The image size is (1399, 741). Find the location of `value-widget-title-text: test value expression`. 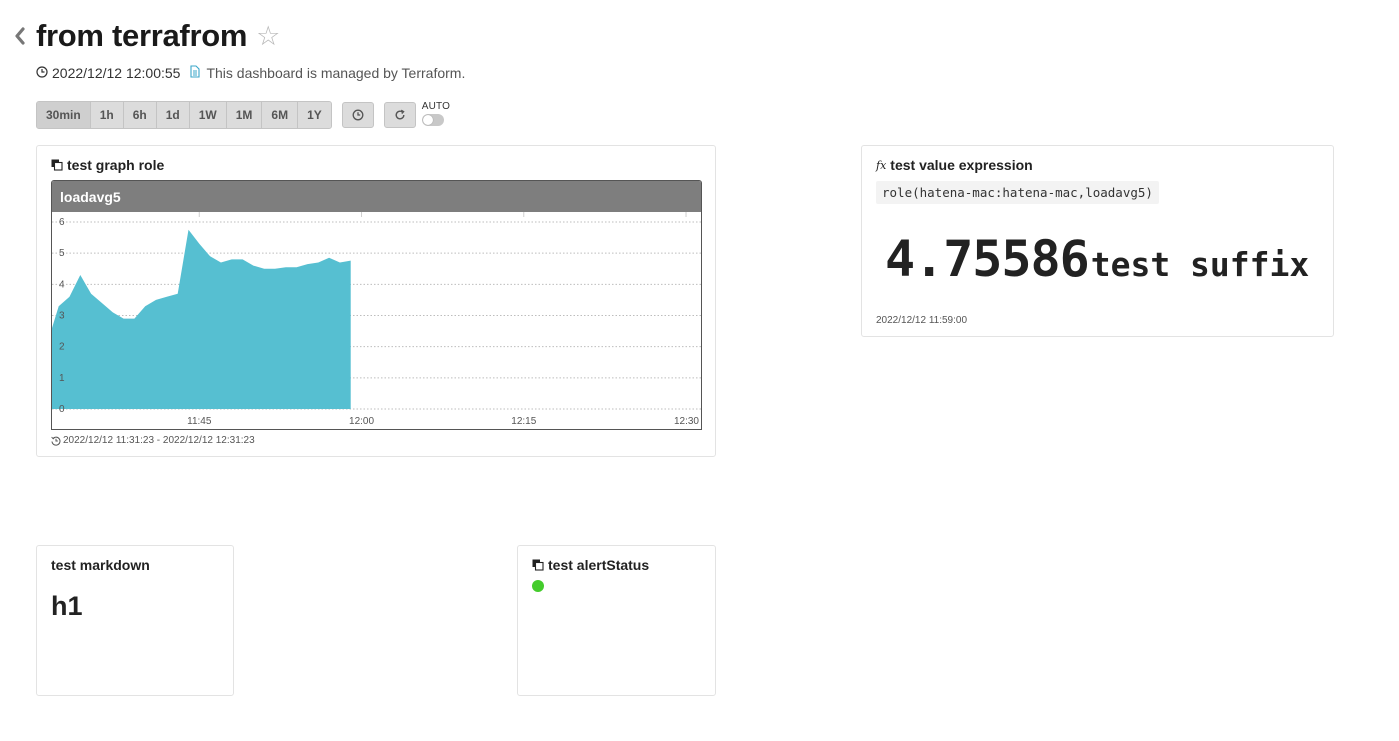

value-widget-title-text: test value expression is located at coordinates (961, 165).